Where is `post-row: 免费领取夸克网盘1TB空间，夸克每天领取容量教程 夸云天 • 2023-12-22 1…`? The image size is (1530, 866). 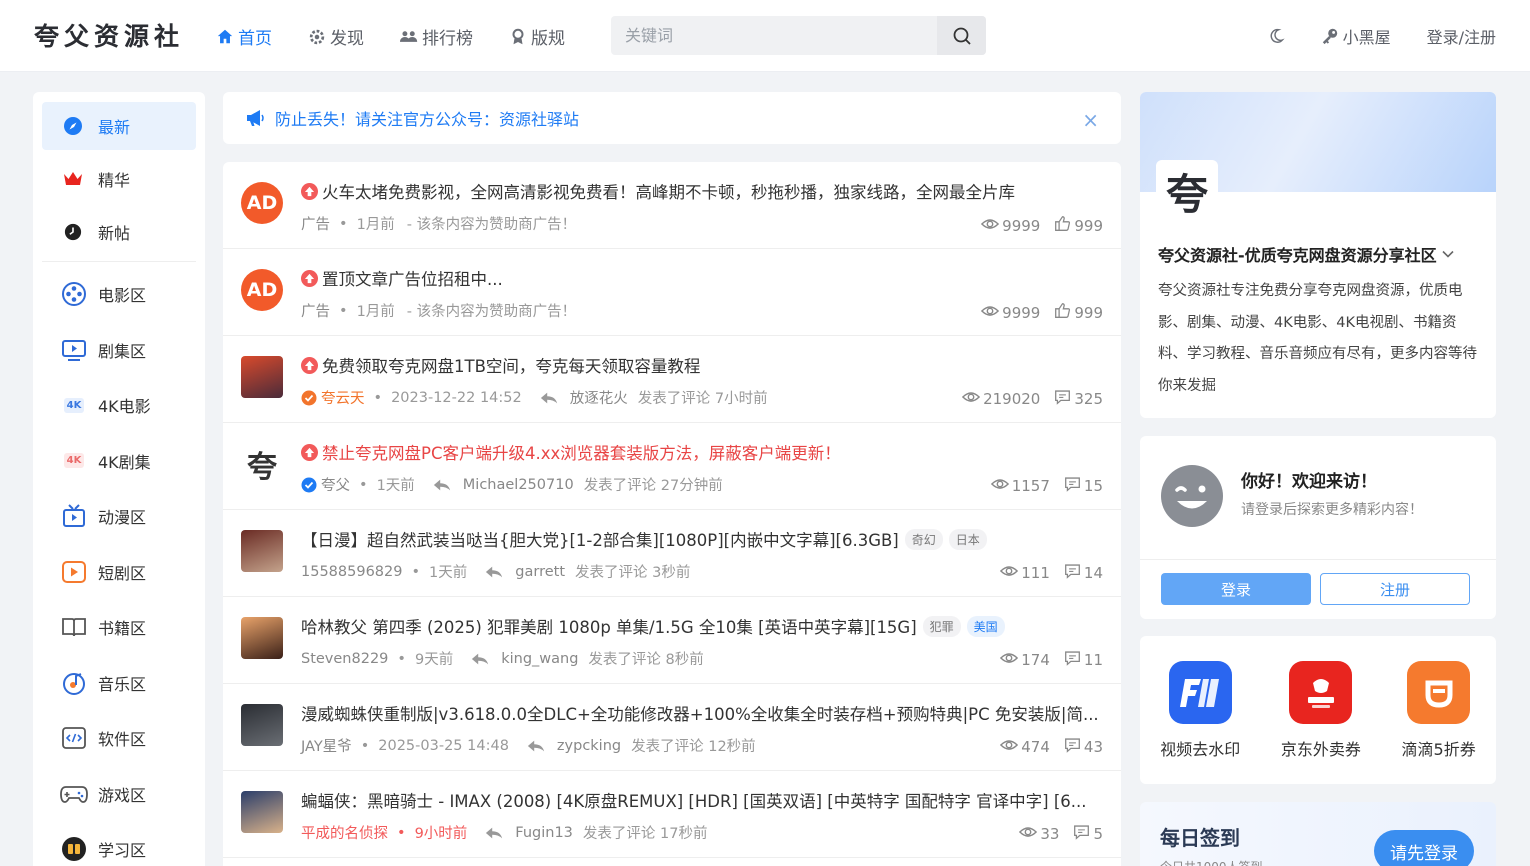
post-row: 免费领取夸克网盘1TB空间，夸克每天领取容量教程 夸云天 • 2023-12-22 1… is located at coordinates (672, 379).